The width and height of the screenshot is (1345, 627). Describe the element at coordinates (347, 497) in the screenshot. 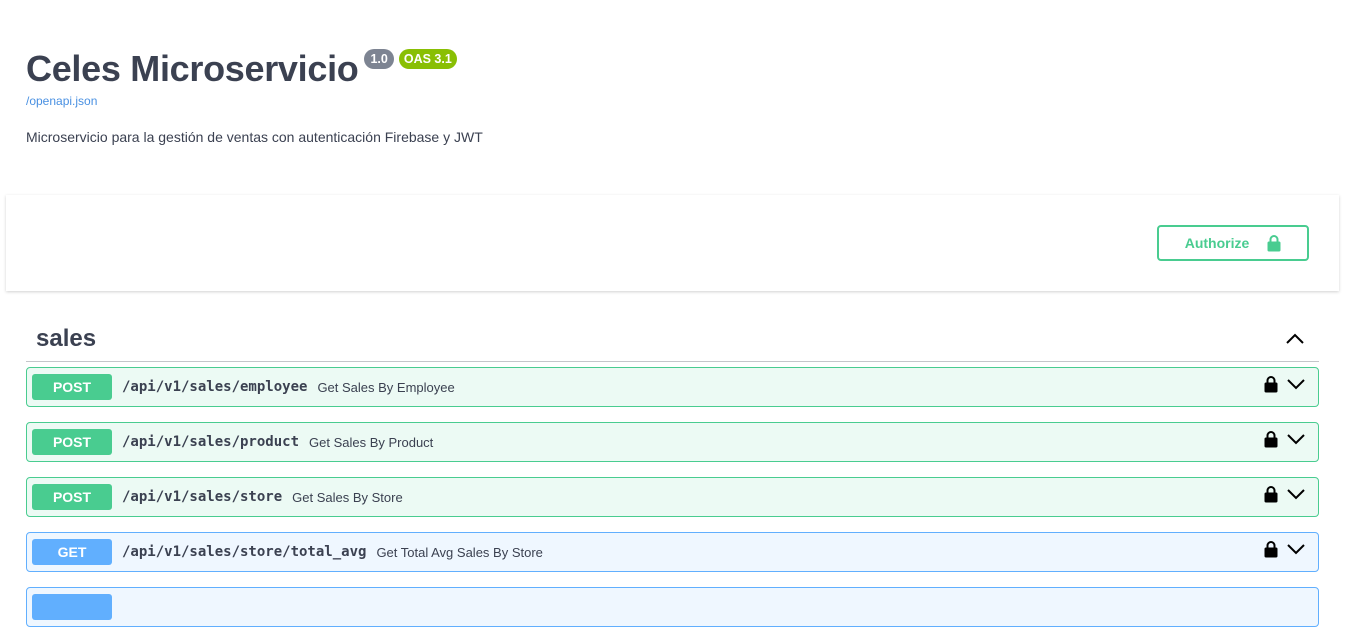

I see `operation-summary: Get Sales By Store` at that location.